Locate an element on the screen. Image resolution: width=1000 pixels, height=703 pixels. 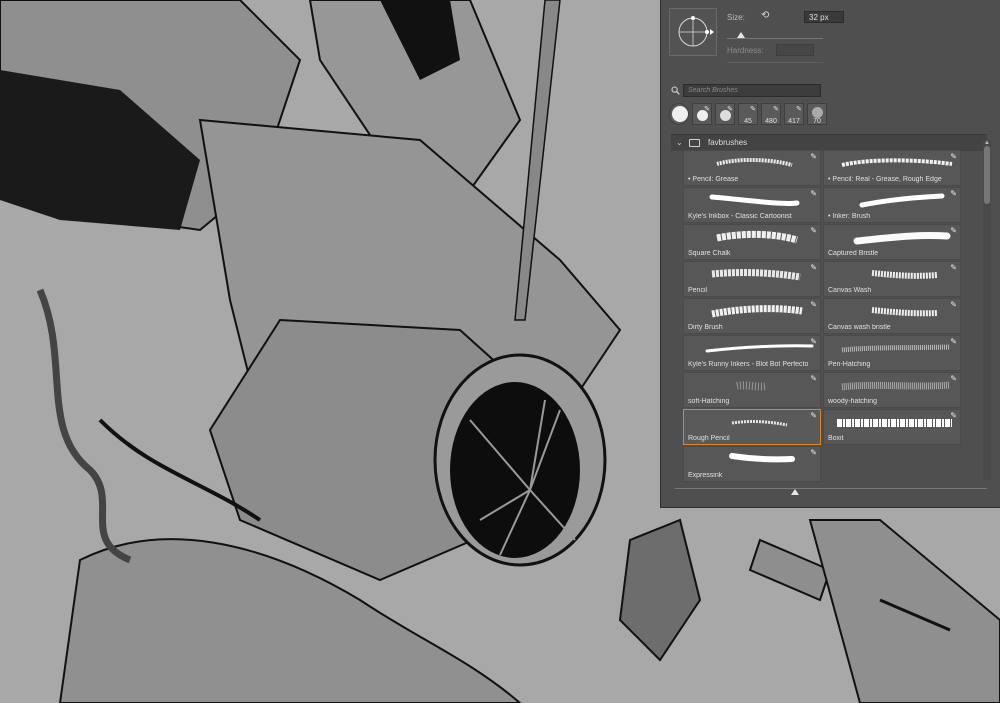
brush-item: ✎ Dirty Brush is located at coordinates (752, 316).